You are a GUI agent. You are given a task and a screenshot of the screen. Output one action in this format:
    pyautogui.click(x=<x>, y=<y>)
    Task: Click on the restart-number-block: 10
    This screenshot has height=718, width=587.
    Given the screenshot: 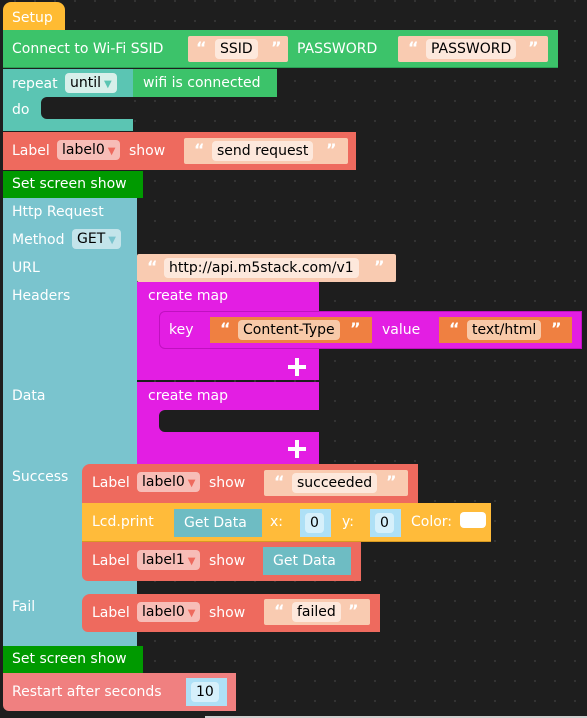 What is the action you would take?
    pyautogui.click(x=206, y=692)
    